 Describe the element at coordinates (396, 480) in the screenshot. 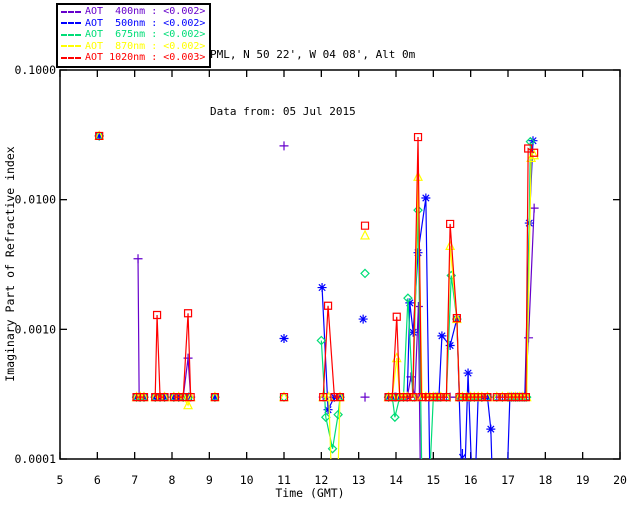

I see `x-tick-label: 14` at that location.